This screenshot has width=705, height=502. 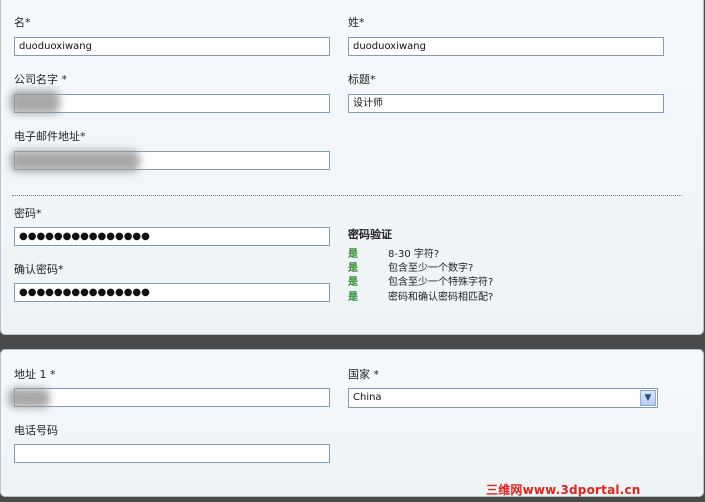 I want to click on company-input, so click(x=172, y=103).